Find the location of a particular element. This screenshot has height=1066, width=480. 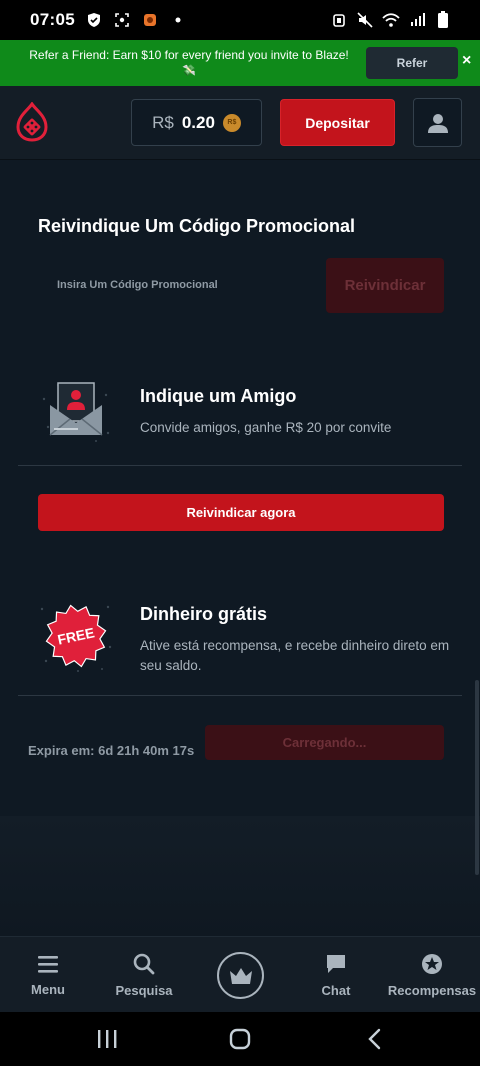

menu-icon is located at coordinates (48, 964).